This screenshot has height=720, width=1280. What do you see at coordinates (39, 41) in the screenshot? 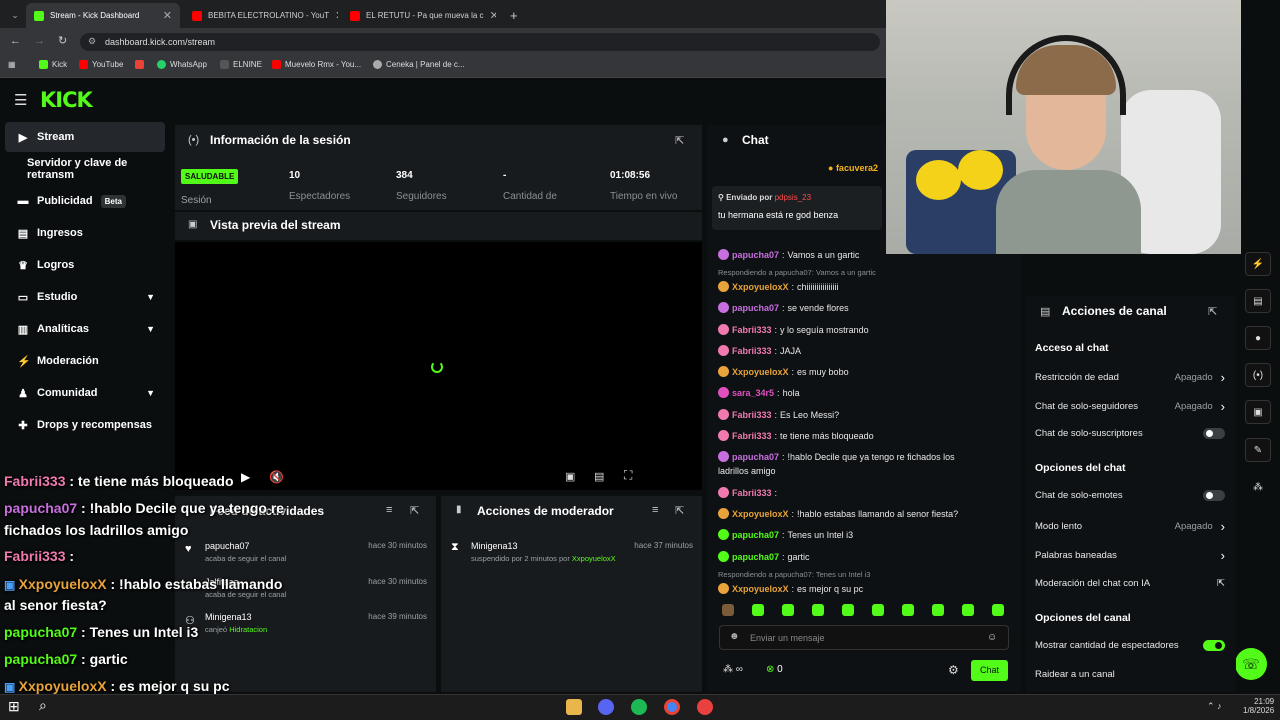
I see `forward-icon: →` at bounding box center [39, 41].